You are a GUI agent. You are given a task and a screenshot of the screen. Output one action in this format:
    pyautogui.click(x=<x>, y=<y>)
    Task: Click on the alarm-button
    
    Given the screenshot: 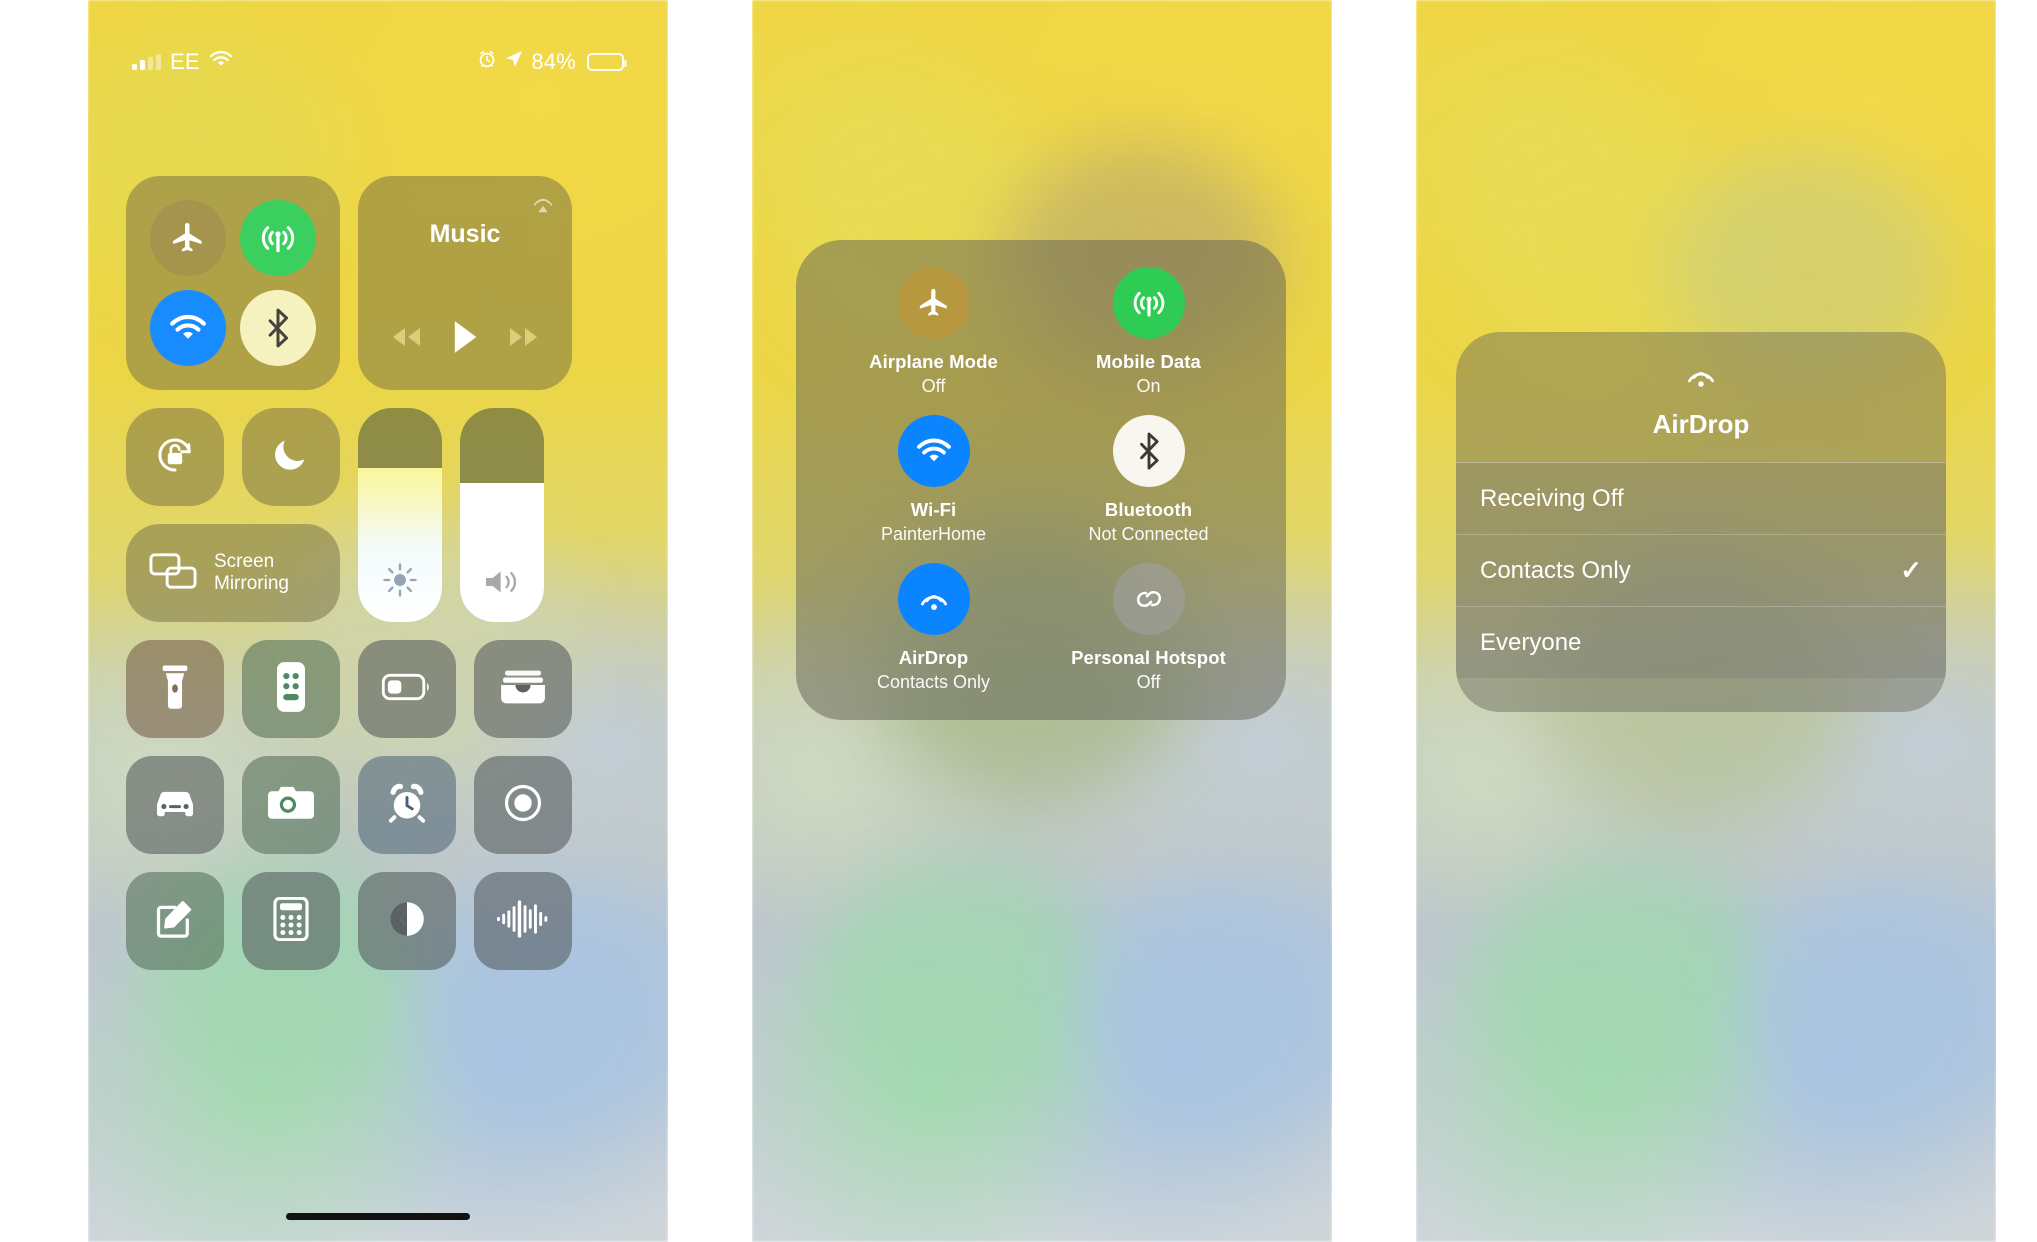 What is the action you would take?
    pyautogui.click(x=407, y=805)
    